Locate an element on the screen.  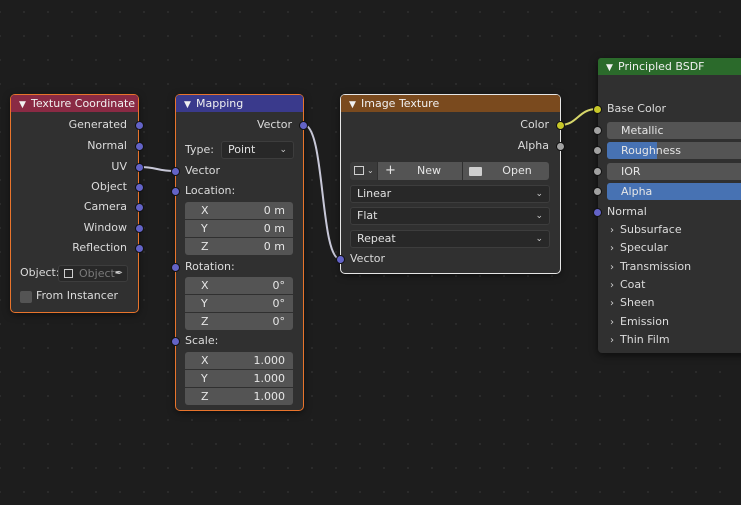
socket-camera is located at coordinates (139, 207).